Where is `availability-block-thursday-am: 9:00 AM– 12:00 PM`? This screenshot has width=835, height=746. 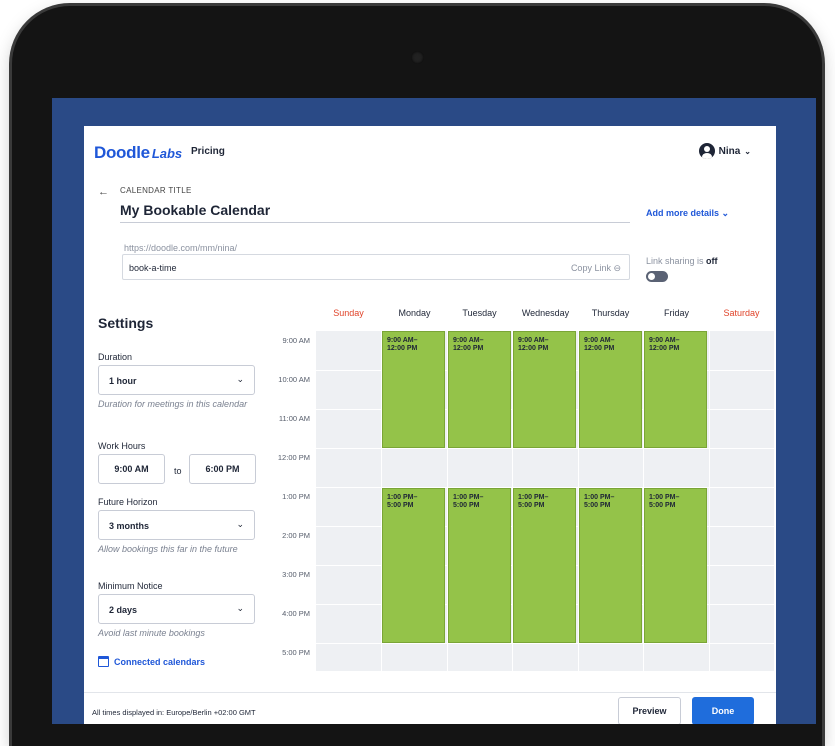 availability-block-thursday-am: 9:00 AM– 12:00 PM is located at coordinates (610, 389).